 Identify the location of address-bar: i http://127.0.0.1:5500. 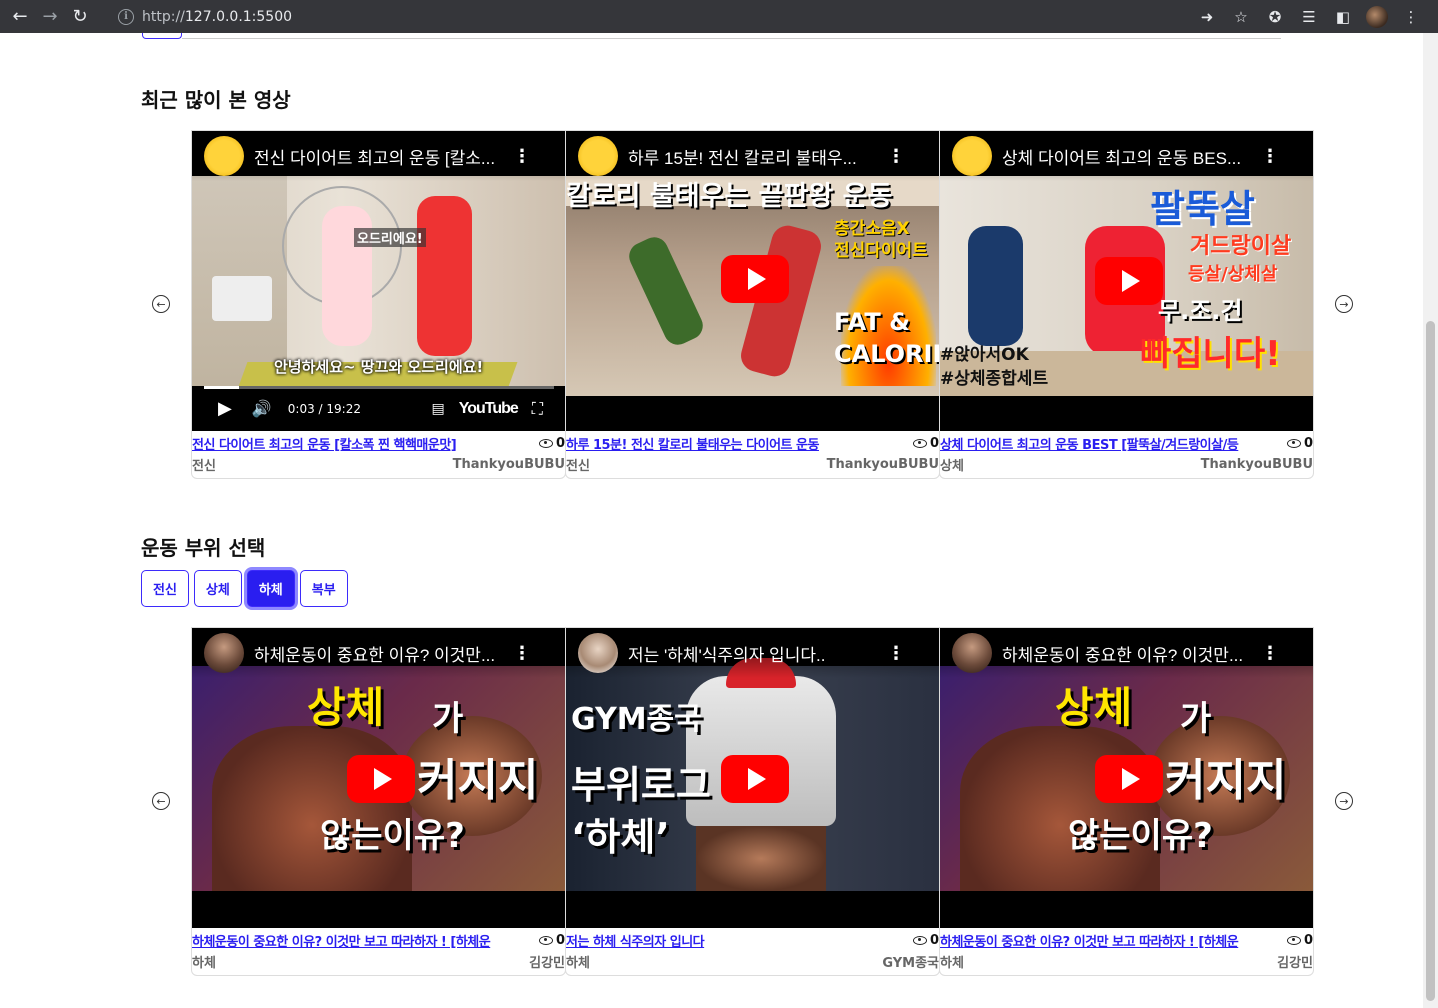
(649, 16).